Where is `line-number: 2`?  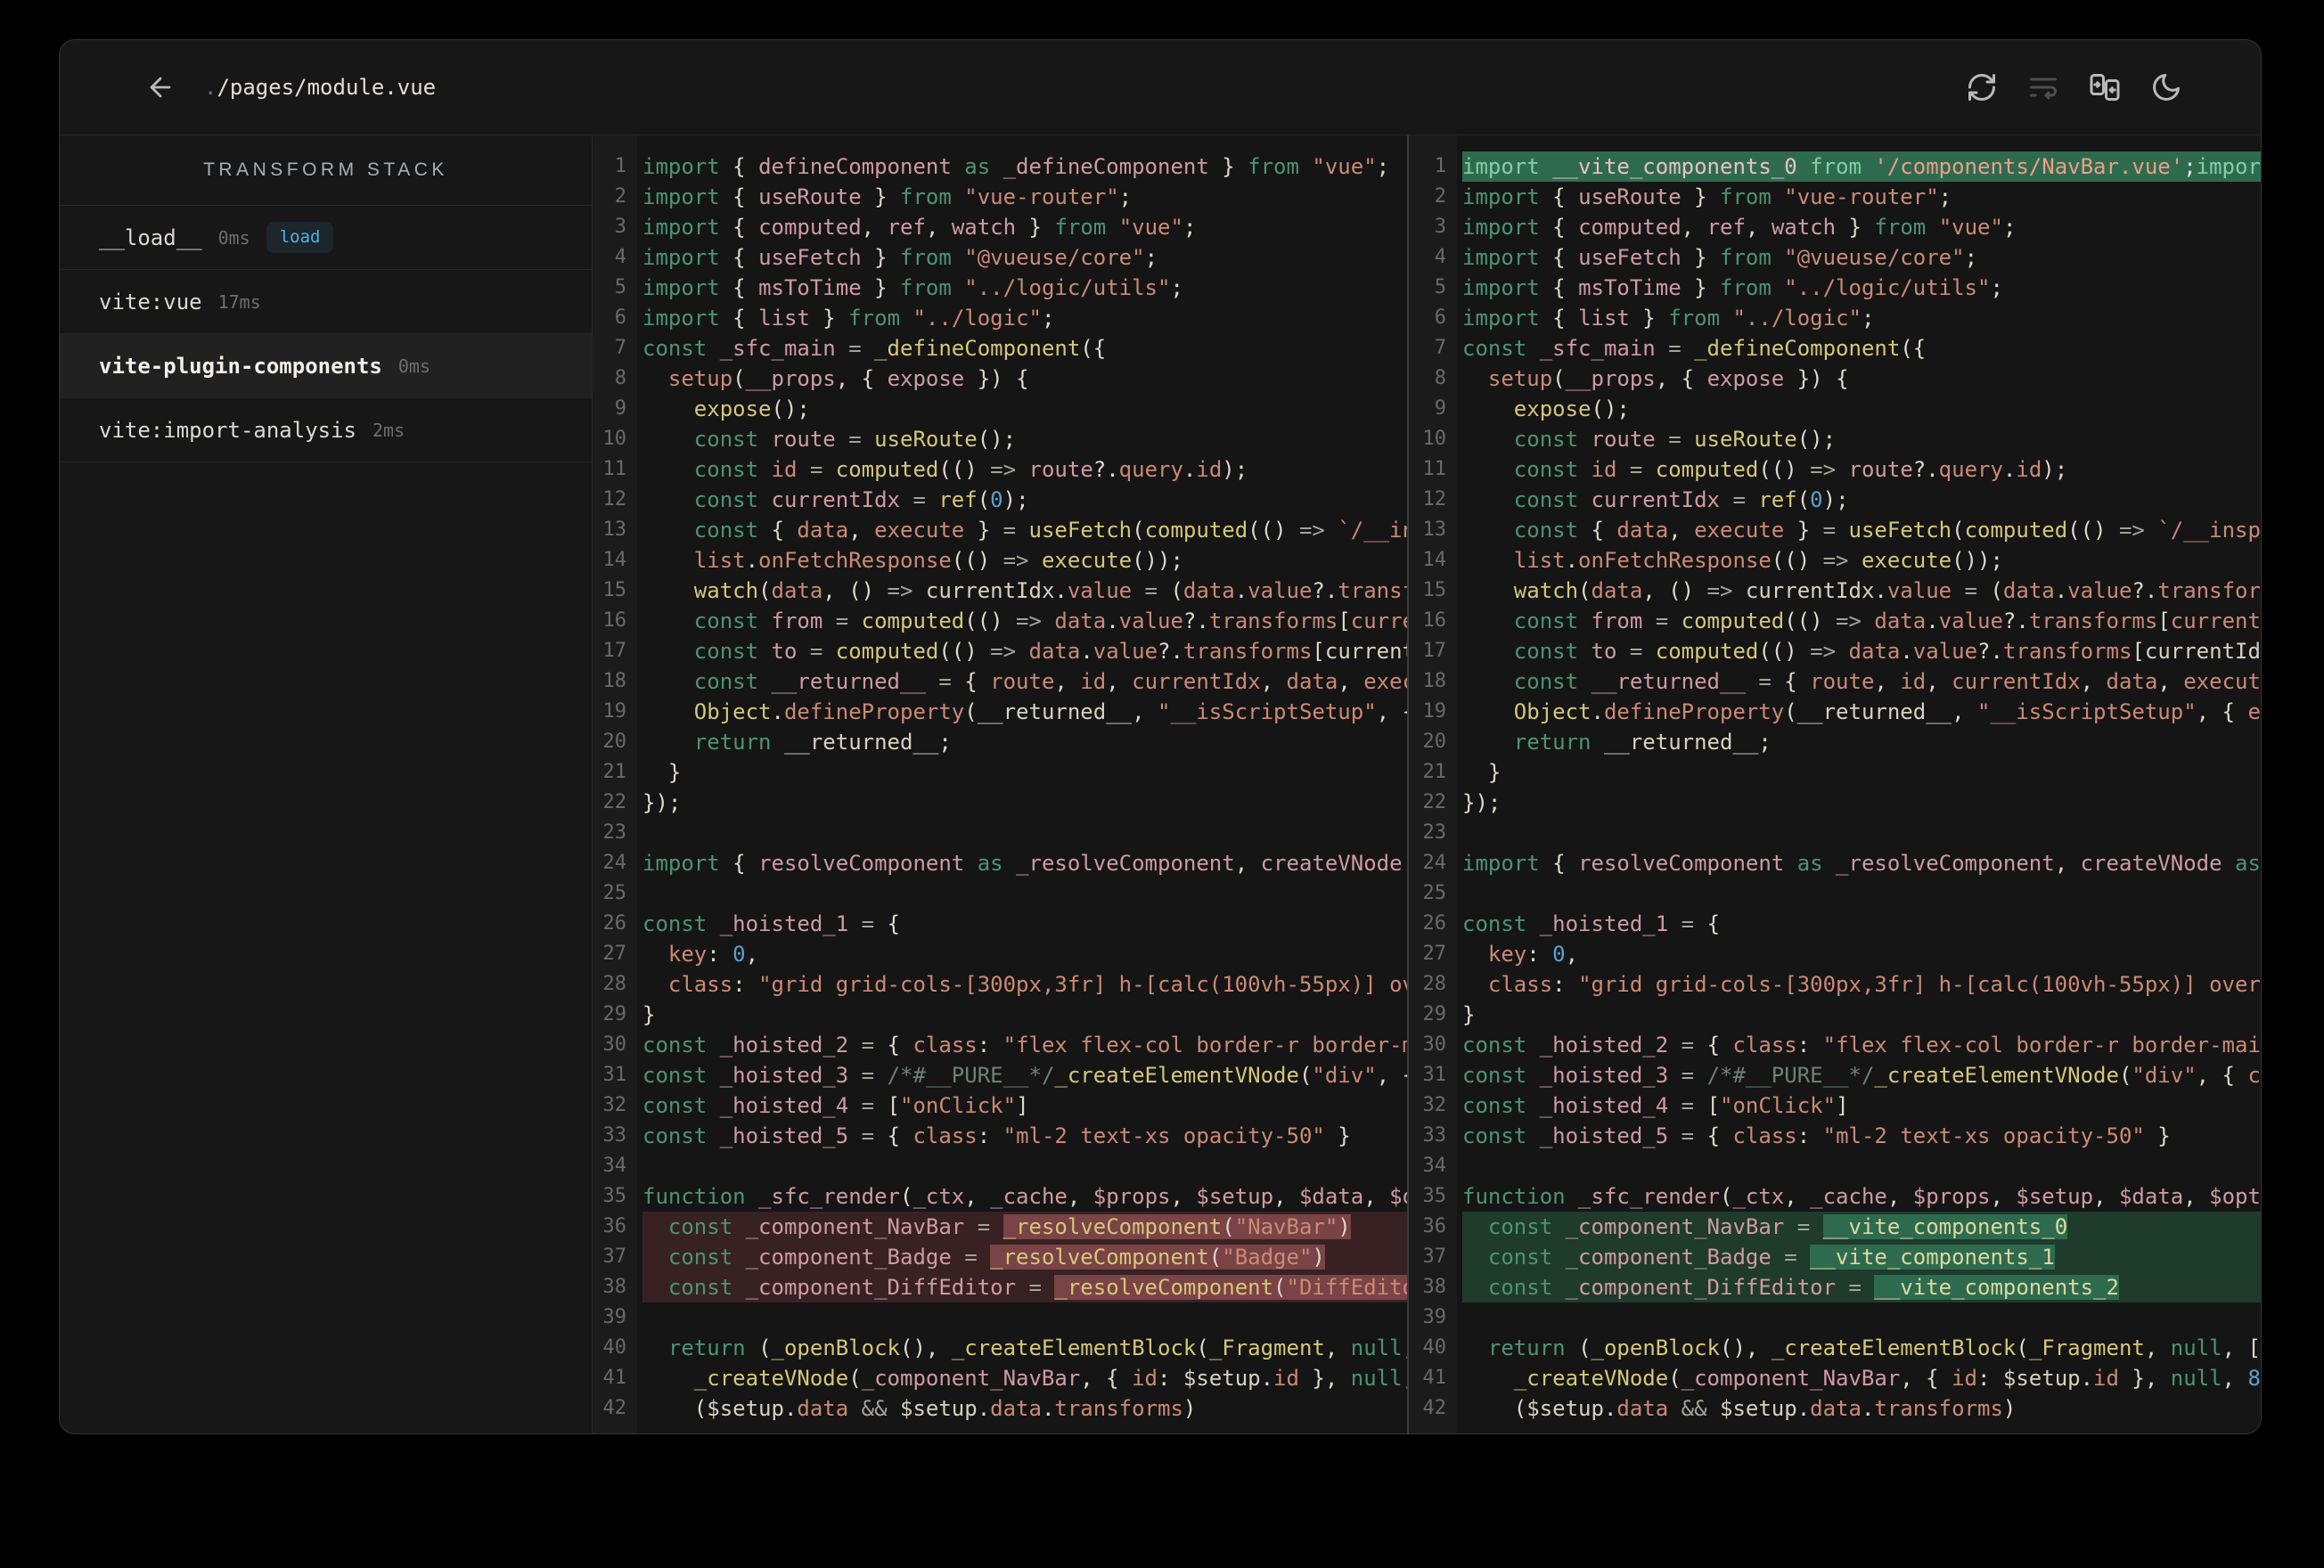
line-number: 2 is located at coordinates (1440, 196).